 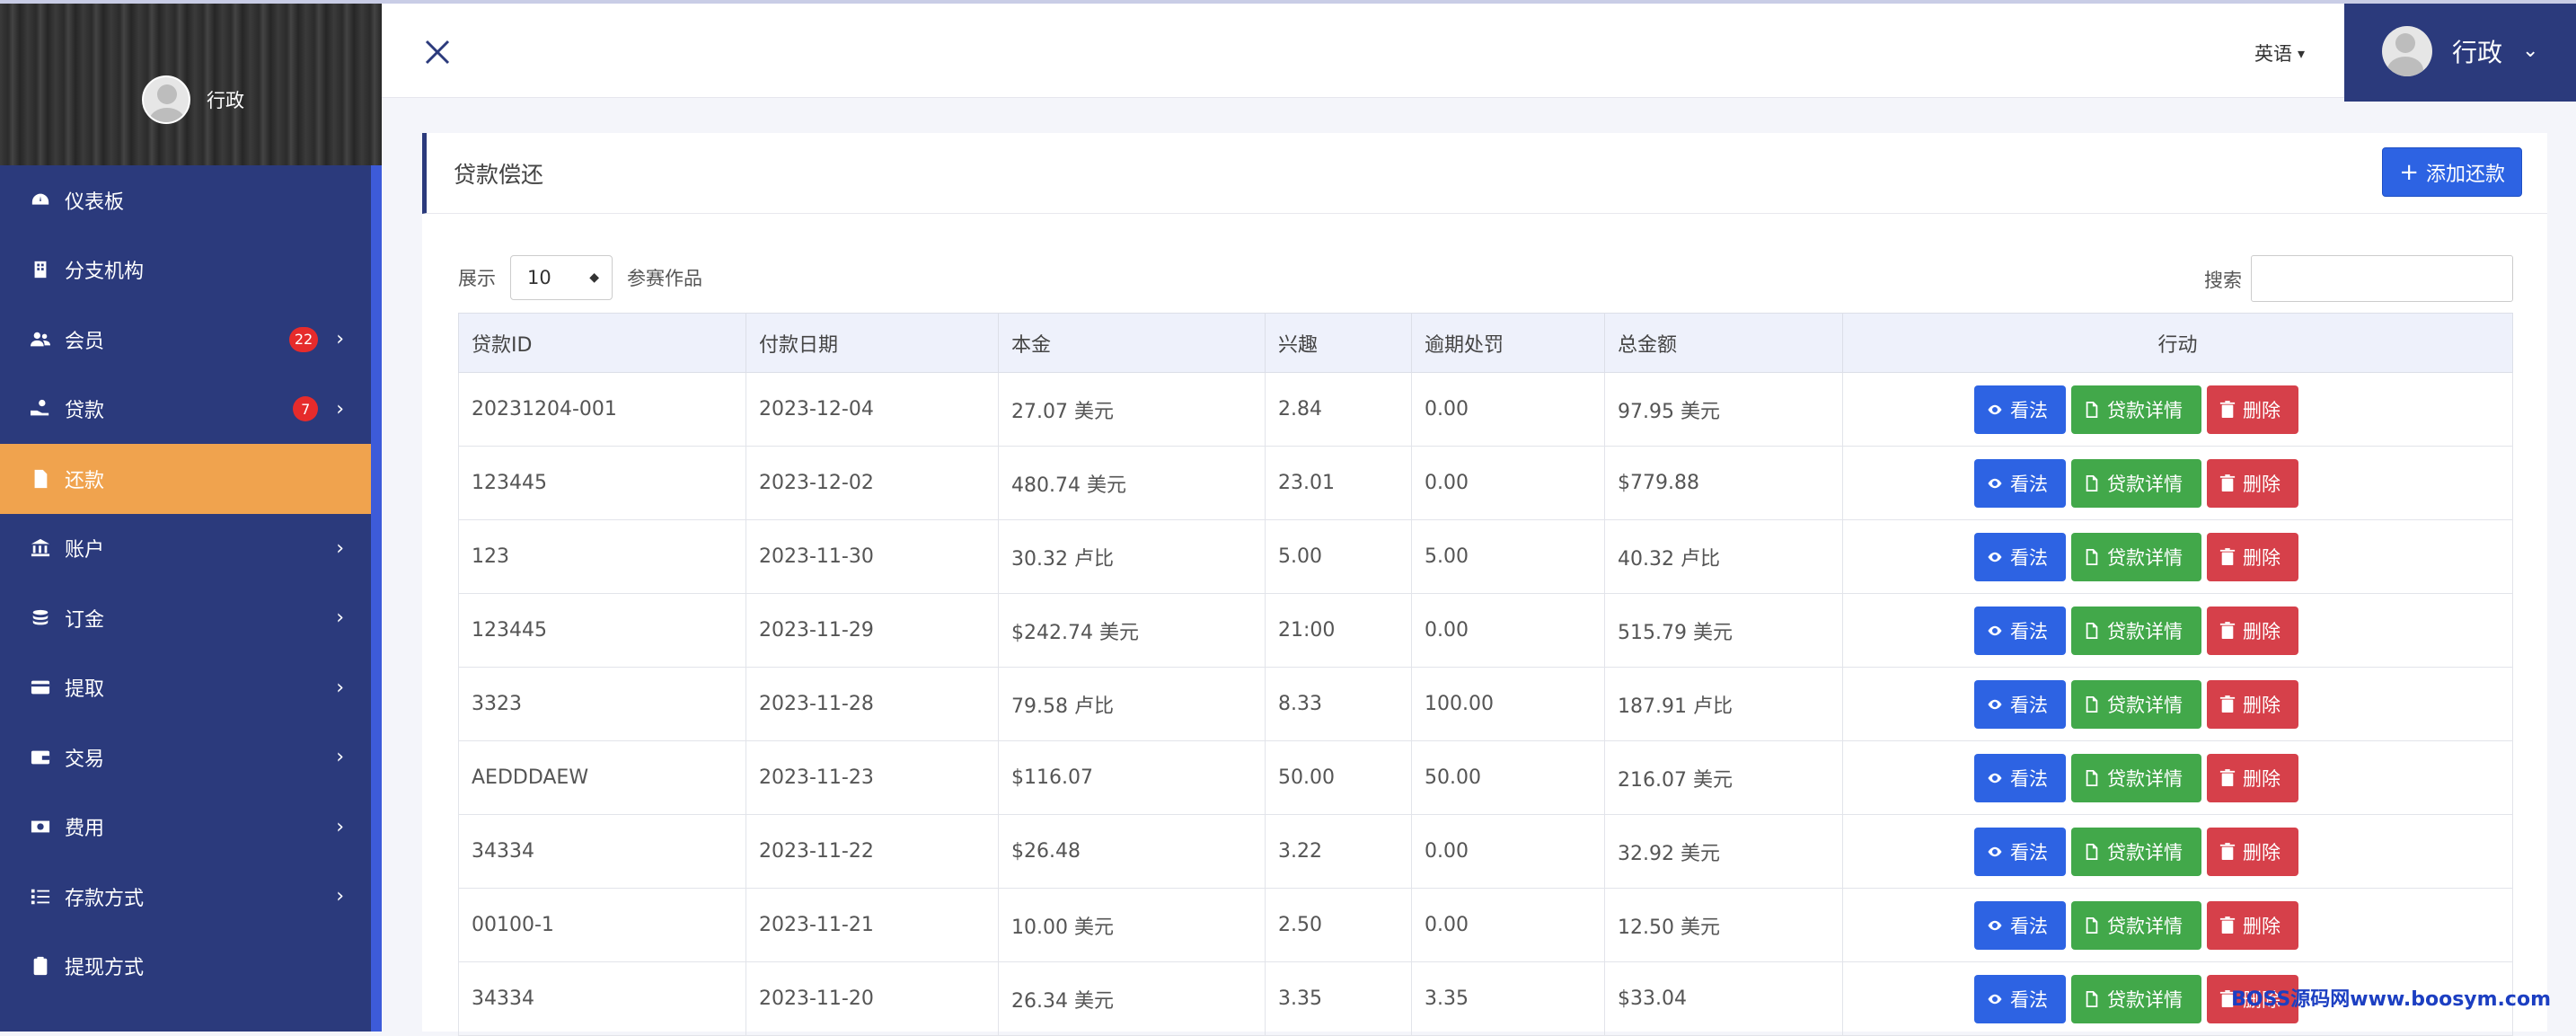 What do you see at coordinates (40, 757) in the screenshot?
I see `wallet-icon` at bounding box center [40, 757].